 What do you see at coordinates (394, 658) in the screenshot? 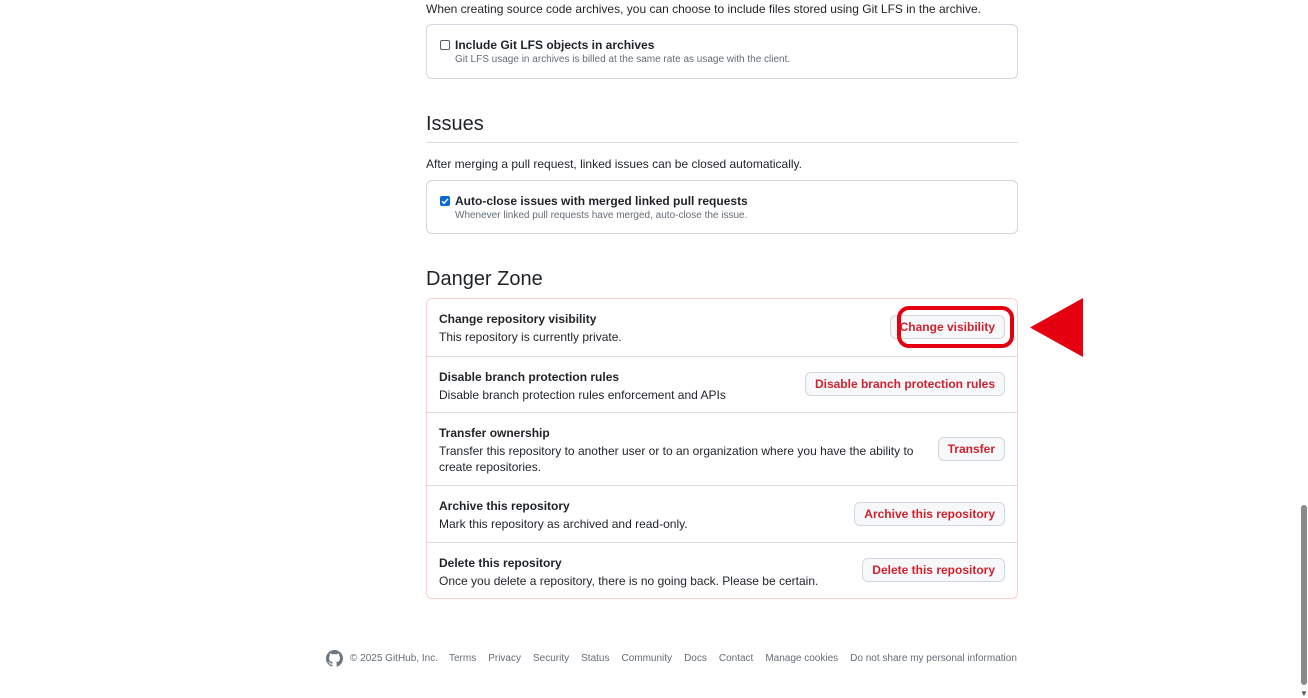
I see `footer-copyright: © 2025 GitHub, Inc.` at bounding box center [394, 658].